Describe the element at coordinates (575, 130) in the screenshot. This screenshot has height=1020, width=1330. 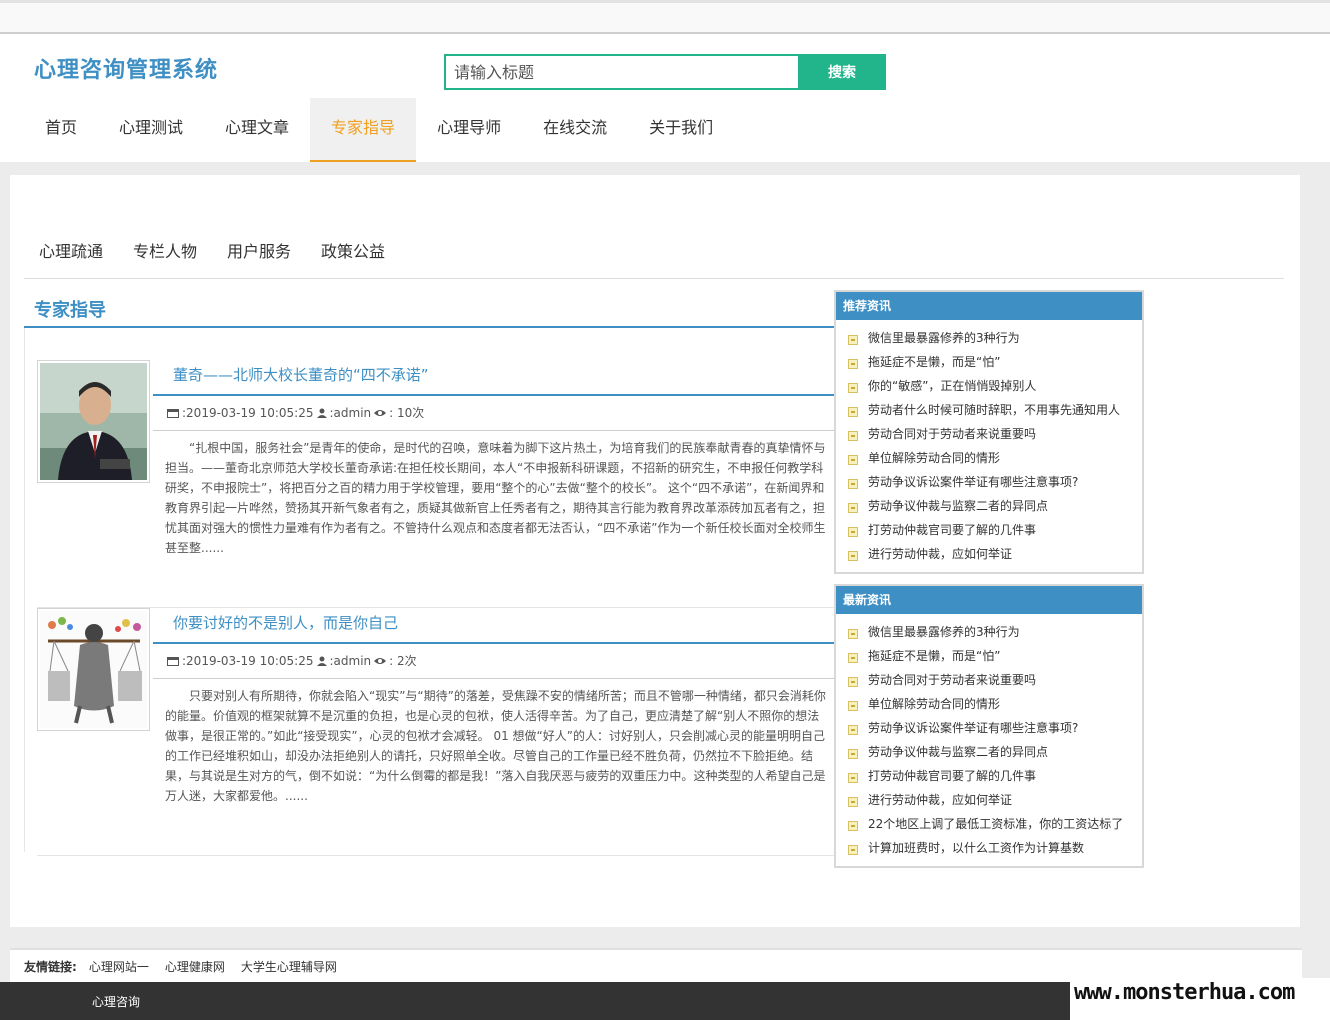
I see `nav-item-online-chat: 在线交流` at that location.